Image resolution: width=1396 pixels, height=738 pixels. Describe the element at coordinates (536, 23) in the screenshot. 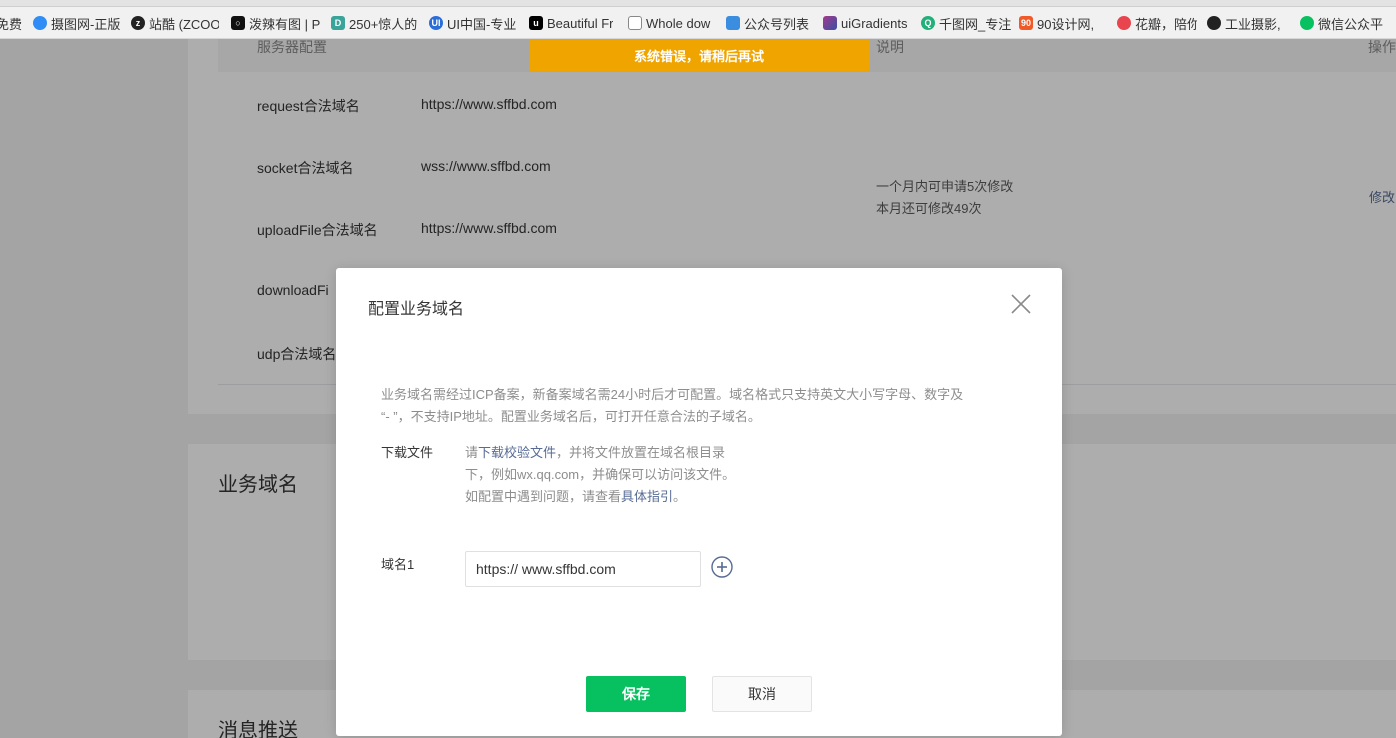

I see `bookmark-favicon-icon: u` at that location.